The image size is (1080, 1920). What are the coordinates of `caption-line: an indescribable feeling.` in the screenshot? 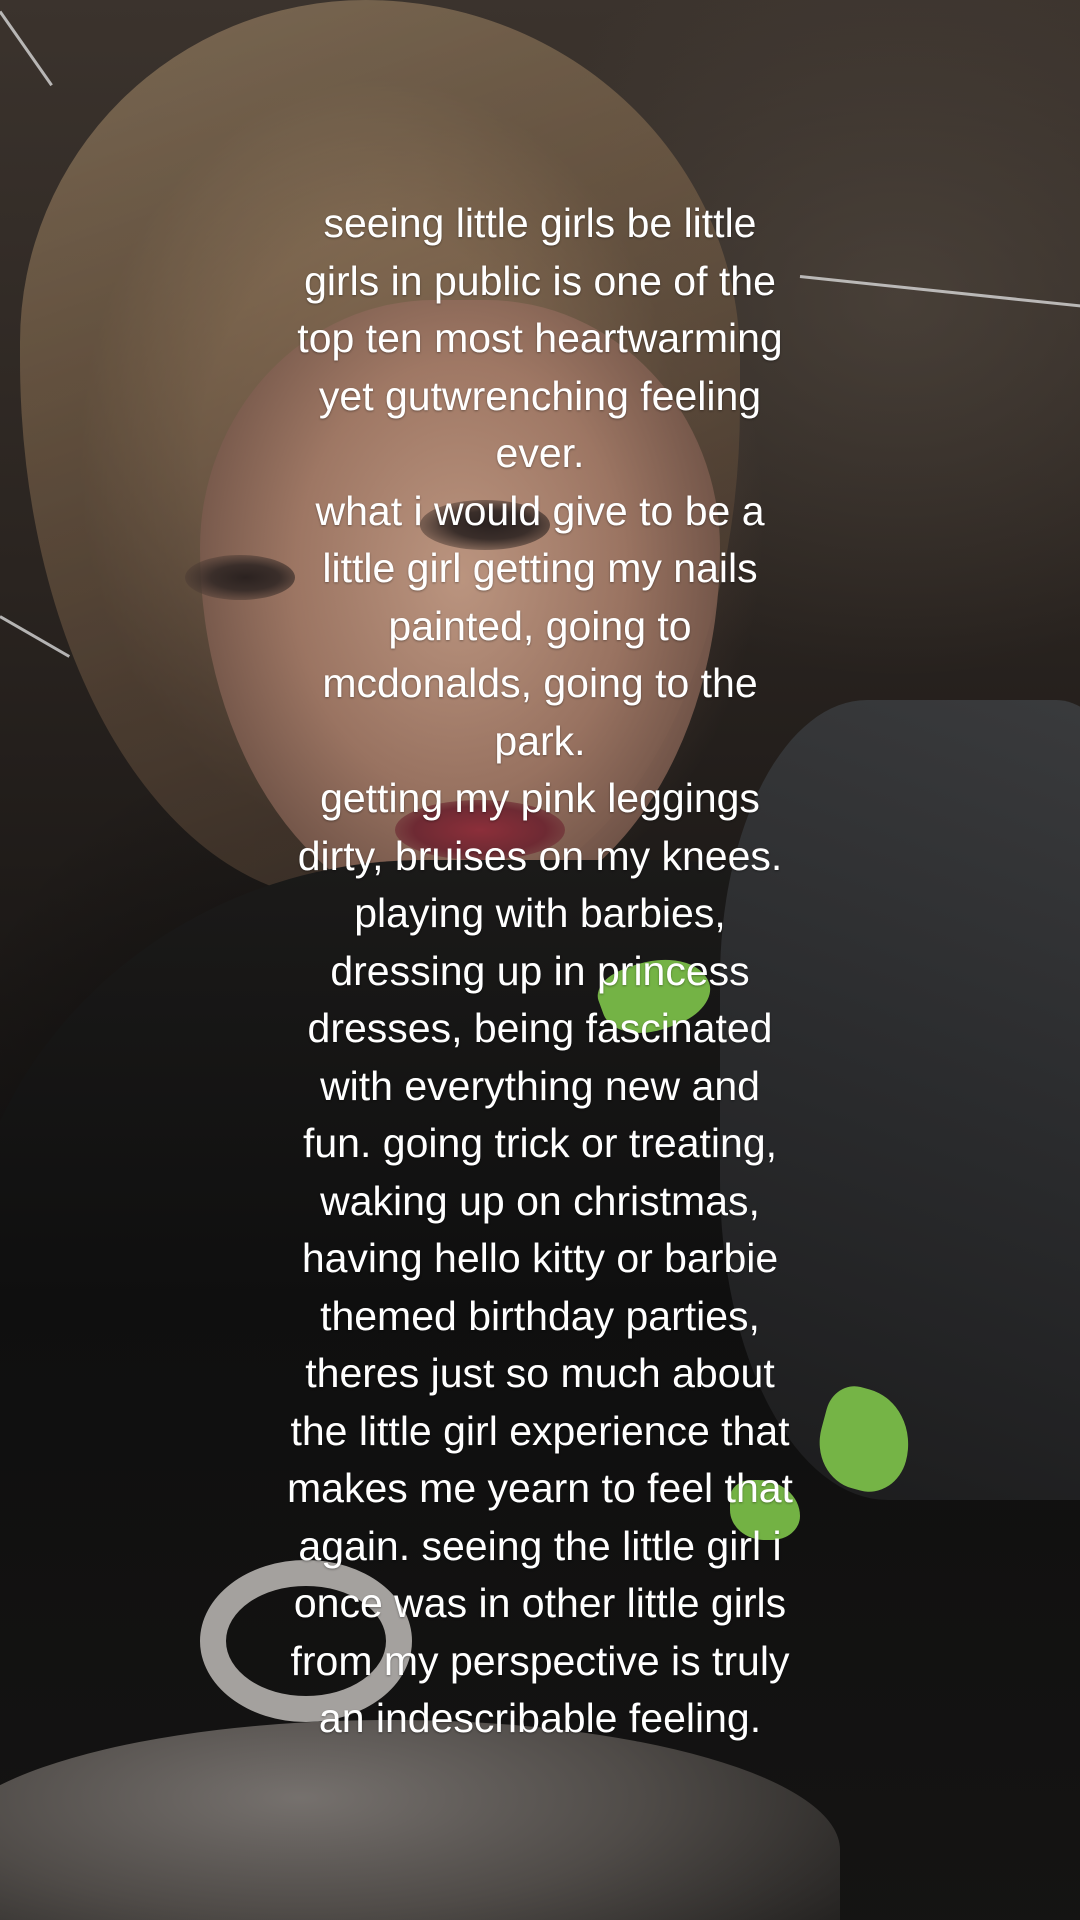 It's located at (540, 1718).